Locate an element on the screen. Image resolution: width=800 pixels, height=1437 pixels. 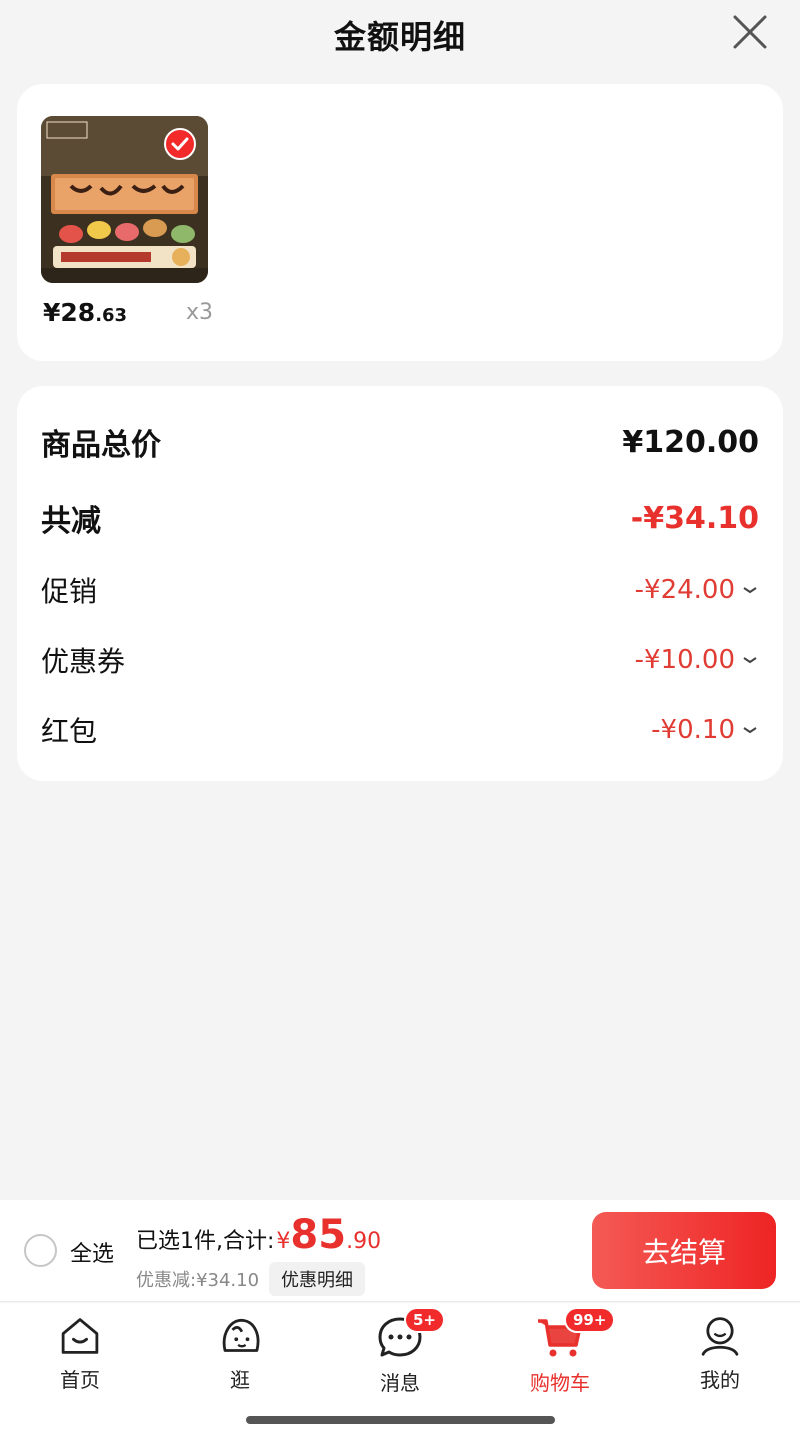
tab-browse: 逛 is located at coordinates (240, 1353).